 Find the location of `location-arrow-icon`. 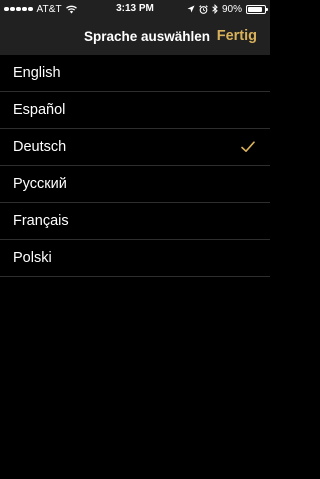

location-arrow-icon is located at coordinates (191, 9).